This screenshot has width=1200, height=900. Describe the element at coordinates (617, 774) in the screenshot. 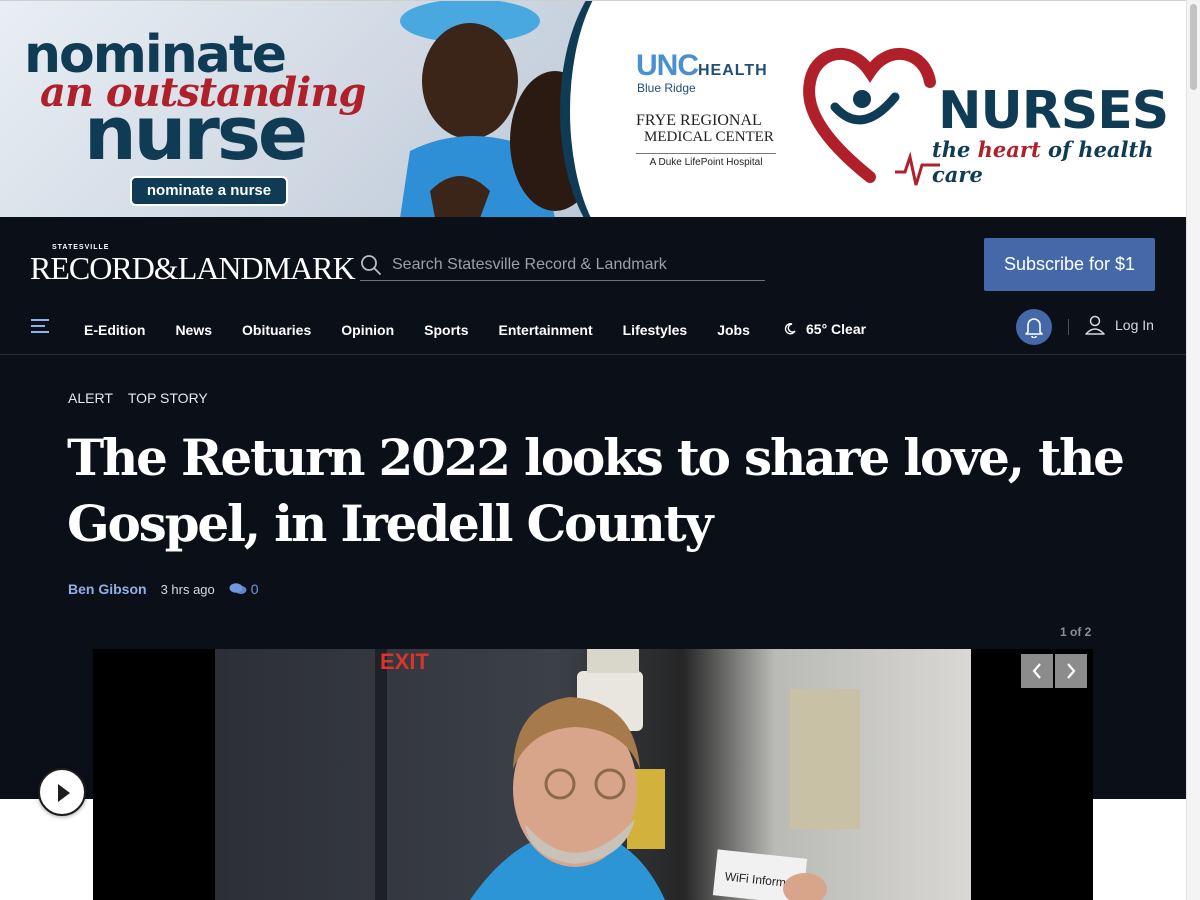

I see `photo-scene: EXIT WiFi Information` at that location.